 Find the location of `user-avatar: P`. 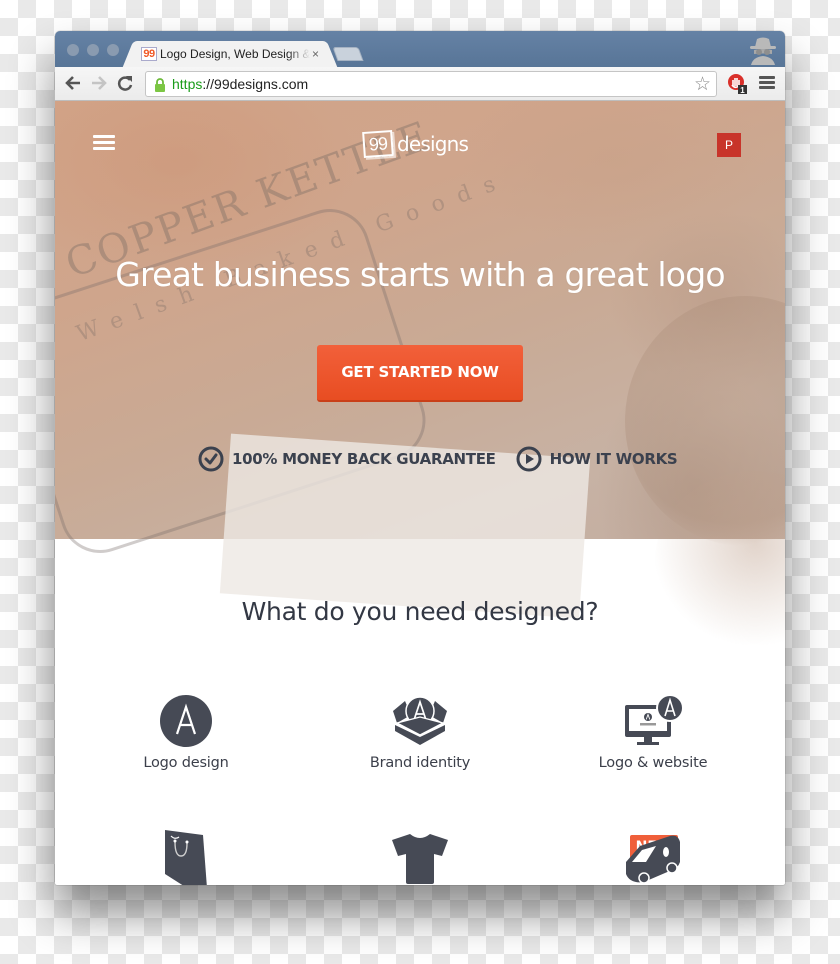

user-avatar: P is located at coordinates (729, 145).